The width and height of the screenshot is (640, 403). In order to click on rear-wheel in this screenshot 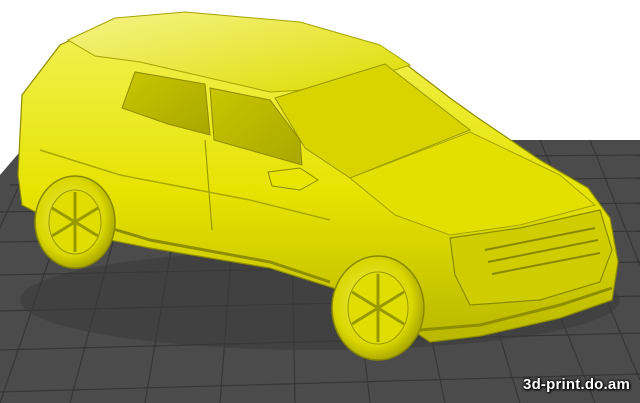, I will do `click(75, 222)`.